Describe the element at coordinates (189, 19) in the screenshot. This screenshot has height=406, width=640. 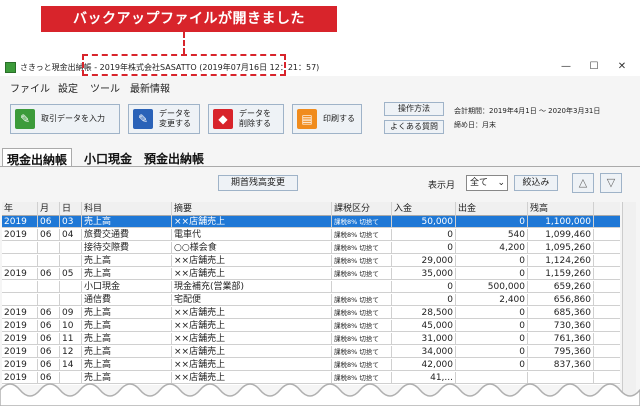
I see `callout-banner: バックアップファイルが開きました` at that location.